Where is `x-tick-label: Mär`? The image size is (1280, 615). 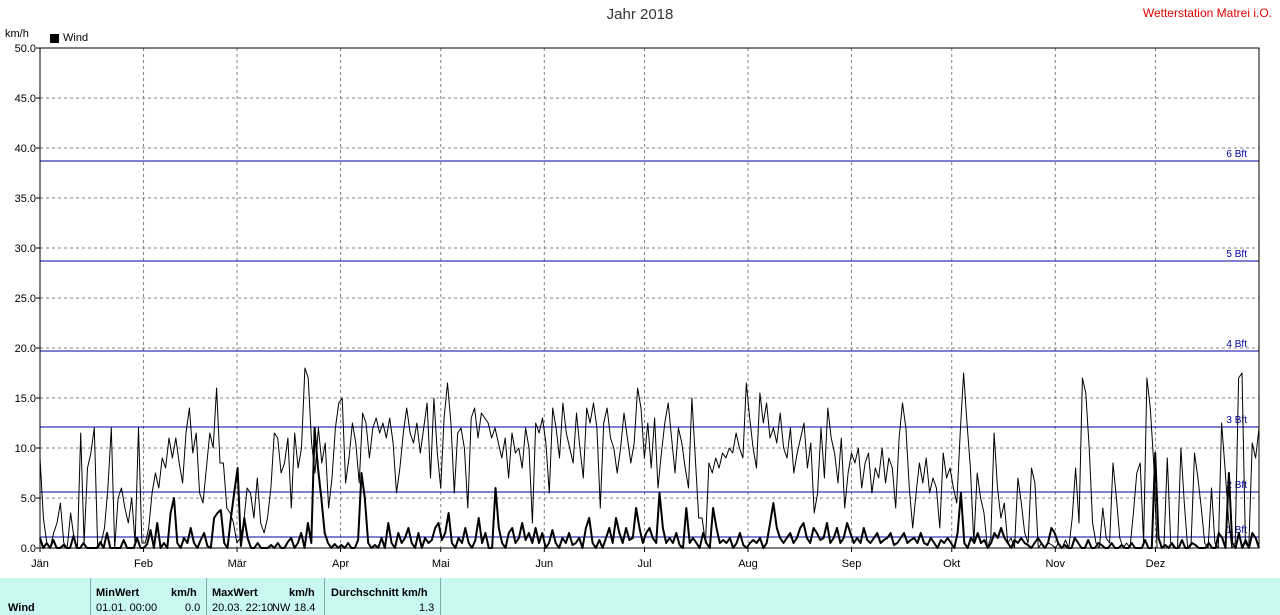 x-tick-label: Mär is located at coordinates (237, 564).